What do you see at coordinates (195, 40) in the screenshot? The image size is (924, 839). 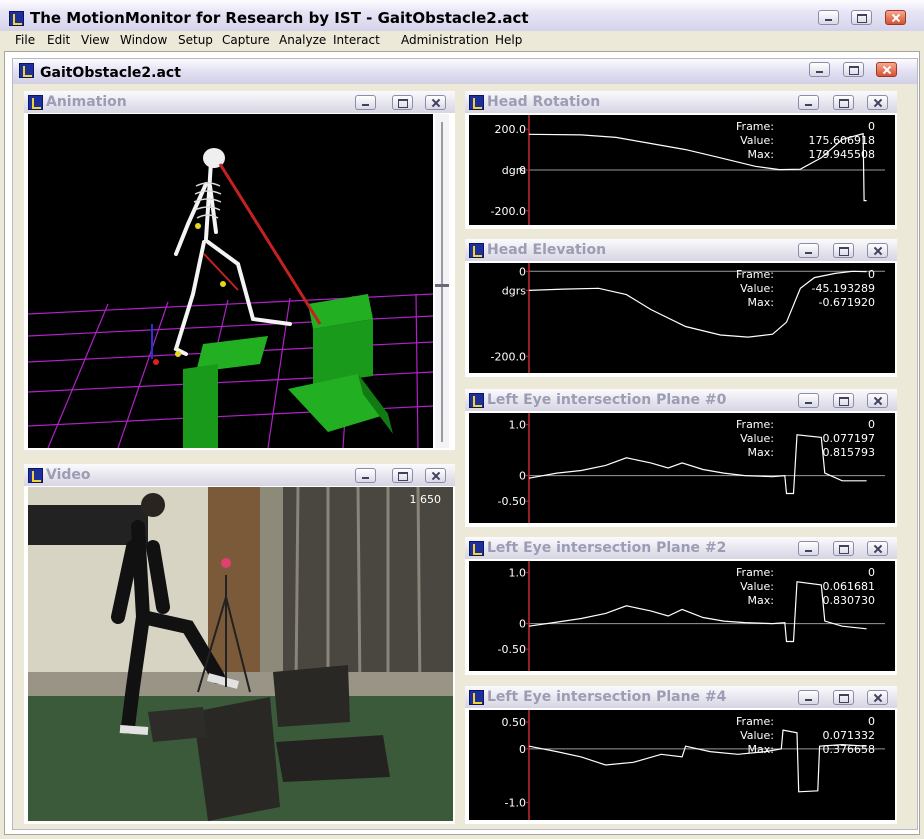 I see `menu-setup: Setup` at bounding box center [195, 40].